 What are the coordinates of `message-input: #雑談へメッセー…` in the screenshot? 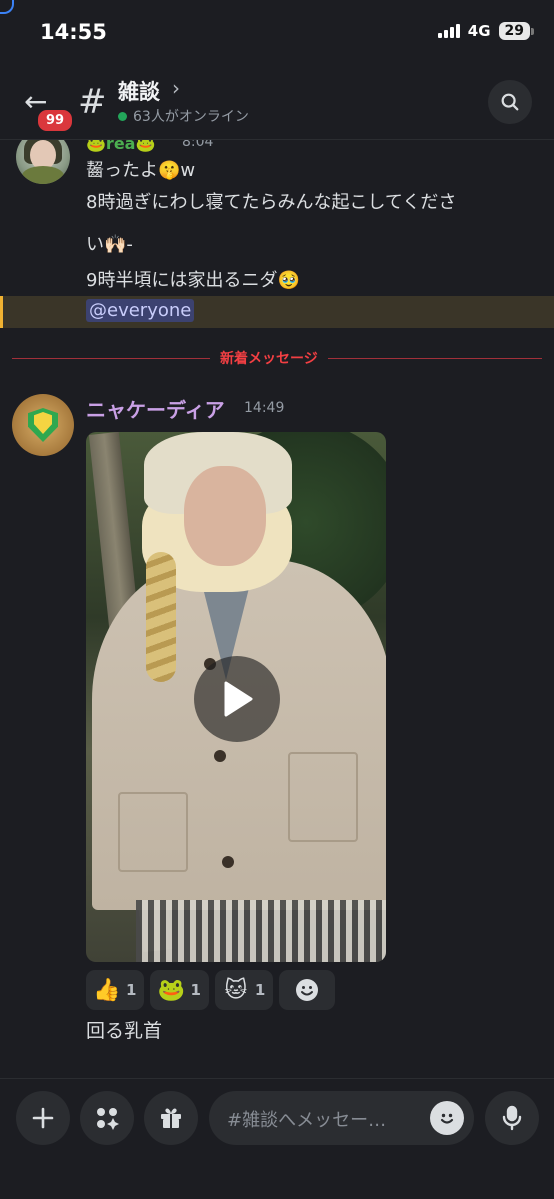 It's located at (341, 1118).